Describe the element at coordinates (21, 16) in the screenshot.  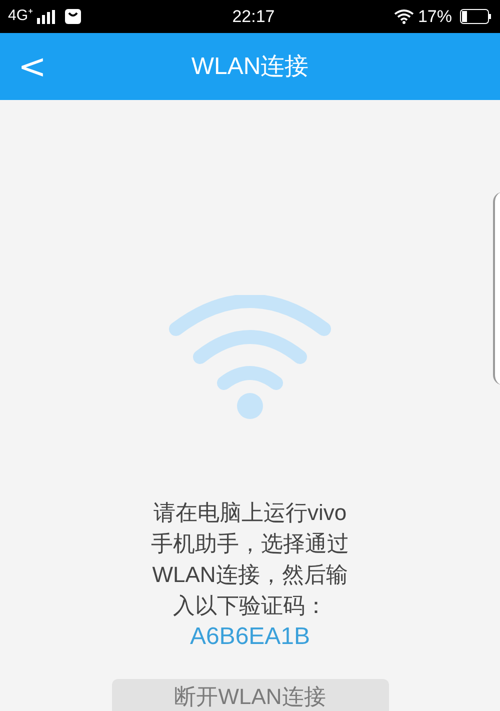
I see `network-label: 4G⁺` at that location.